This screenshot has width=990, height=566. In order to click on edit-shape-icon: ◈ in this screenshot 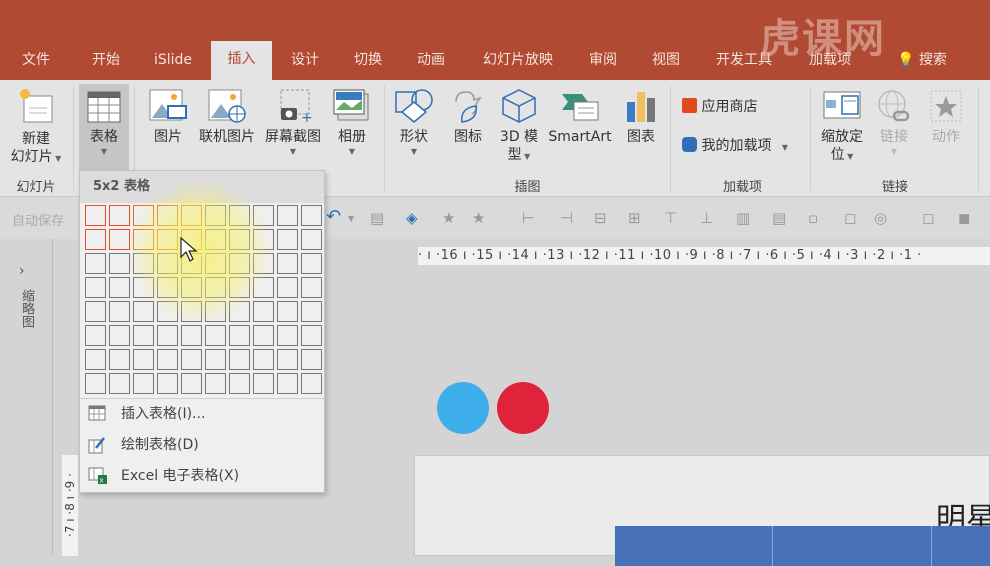, I will do `click(412, 218)`.